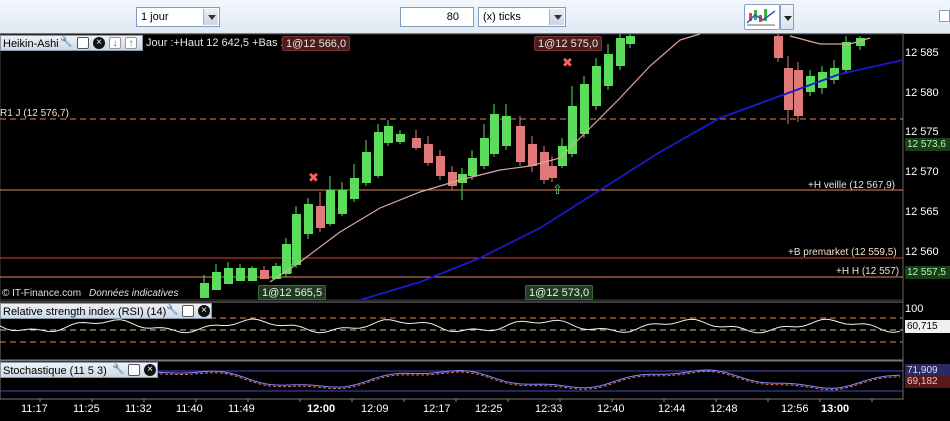 The height and width of the screenshot is (421, 950). Describe the element at coordinates (189, 409) in the screenshot. I see `time-tick: 11:40` at that location.